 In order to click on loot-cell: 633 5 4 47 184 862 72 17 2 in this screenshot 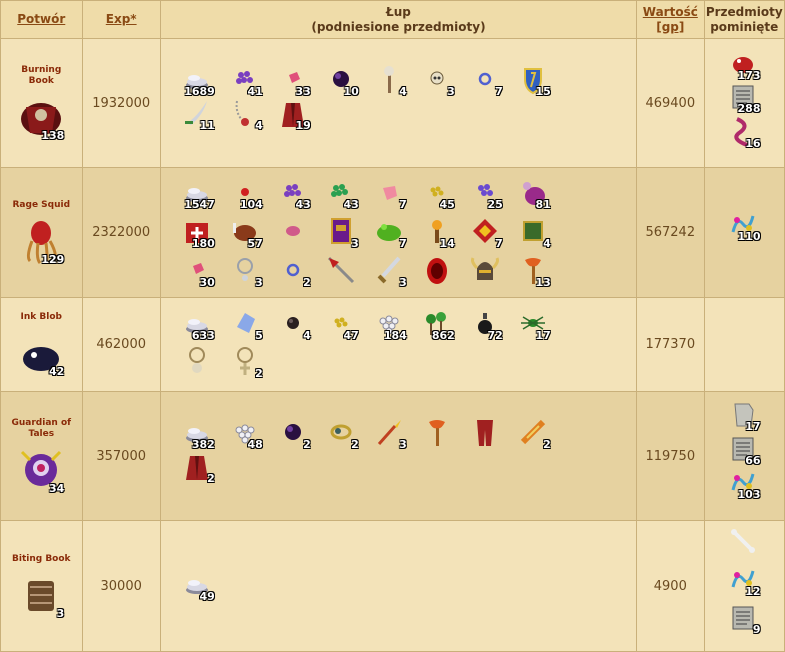, I will do `click(398, 344)`.